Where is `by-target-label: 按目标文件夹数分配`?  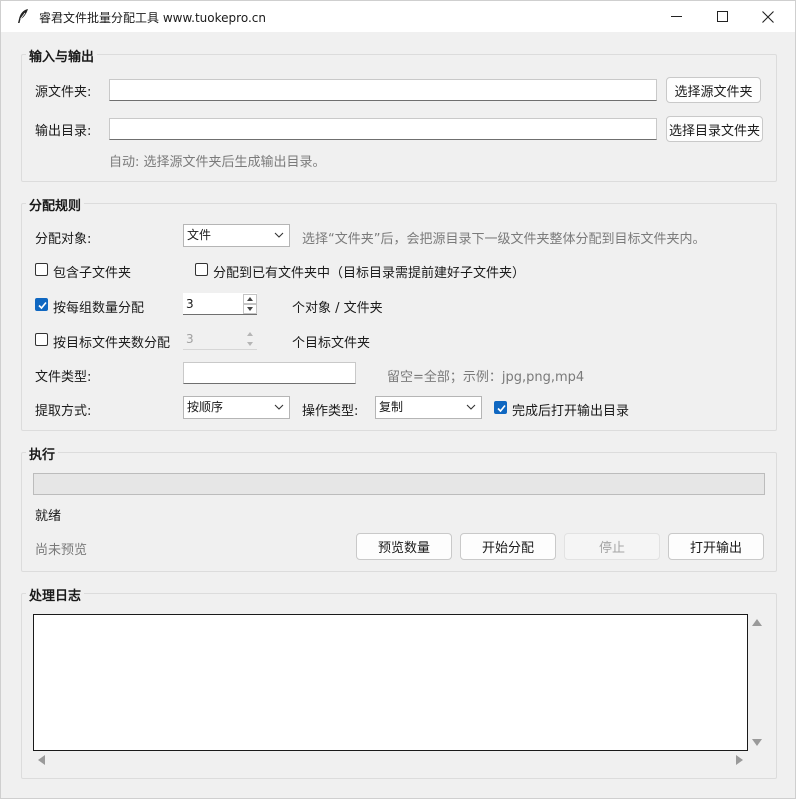
by-target-label: 按目标文件夹数分配 is located at coordinates (111, 341).